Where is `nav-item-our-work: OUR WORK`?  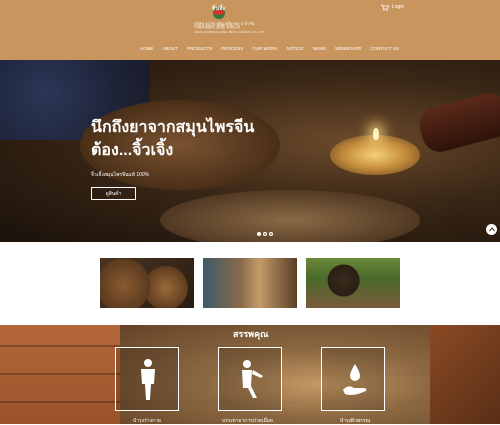
nav-item-our-work: OUR WORK is located at coordinates (264, 48).